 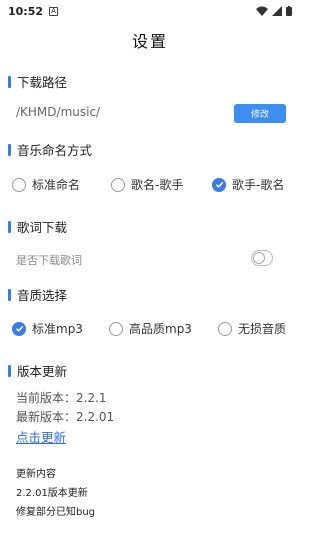 I want to click on radio-label: 高品质mp3, so click(x=160, y=329).